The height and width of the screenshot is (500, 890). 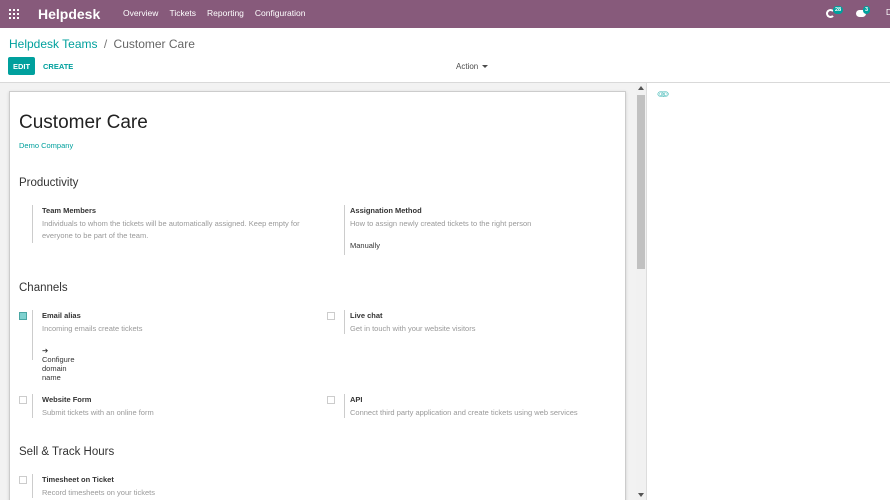 I want to click on breadcrumb-current: Customer Care, so click(x=154, y=44).